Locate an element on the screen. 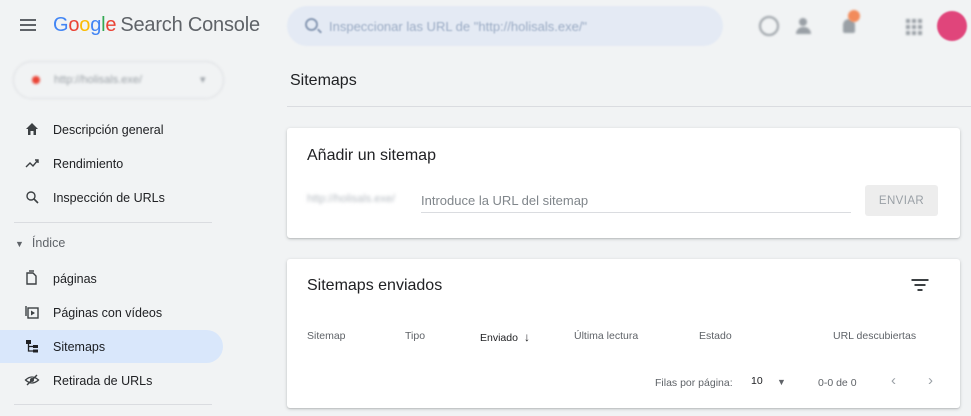 This screenshot has width=971, height=416. column-header-sitemap: Sitemap is located at coordinates (326, 336).